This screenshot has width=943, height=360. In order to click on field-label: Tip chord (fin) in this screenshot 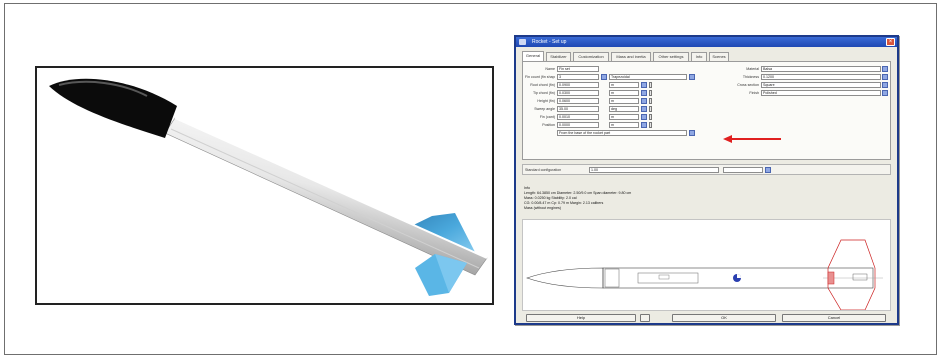, I will do `click(543, 93)`.